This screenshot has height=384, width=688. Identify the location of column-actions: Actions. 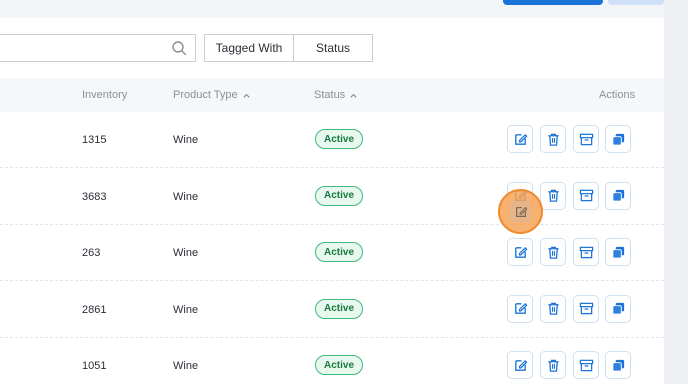
(617, 95).